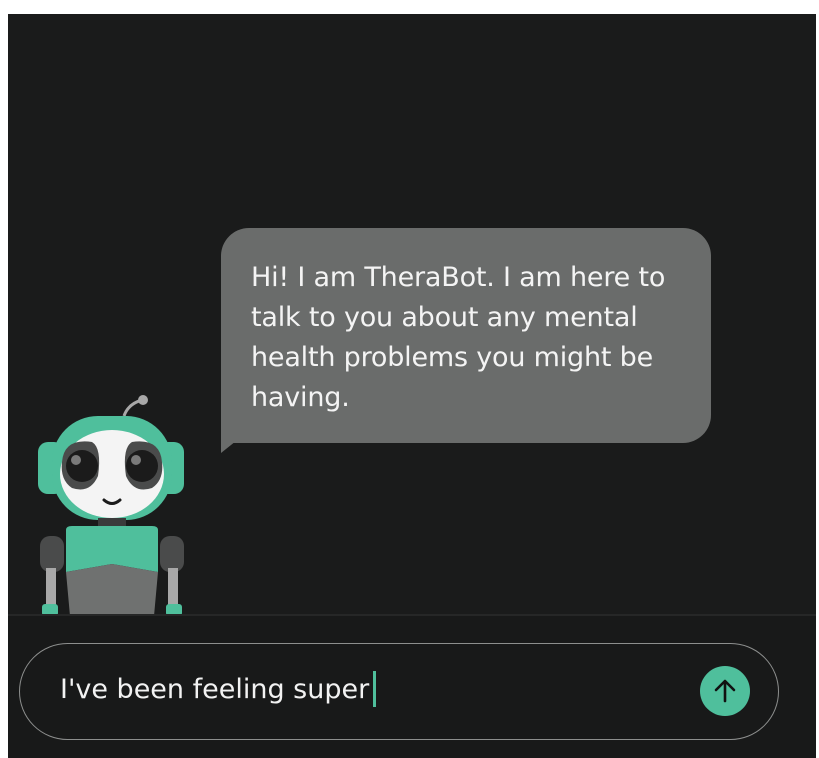 The height and width of the screenshot is (758, 819). I want to click on message-input: I've been feeling super, so click(399, 691).